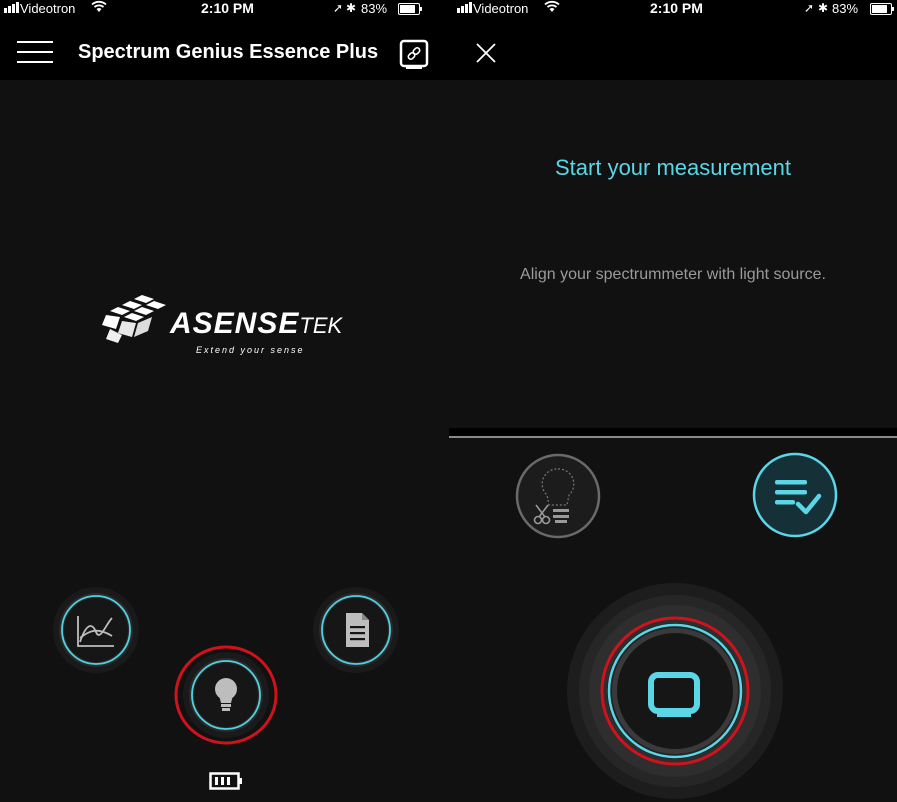 This screenshot has width=897, height=802. I want to click on start-measurement-button, so click(675, 692).